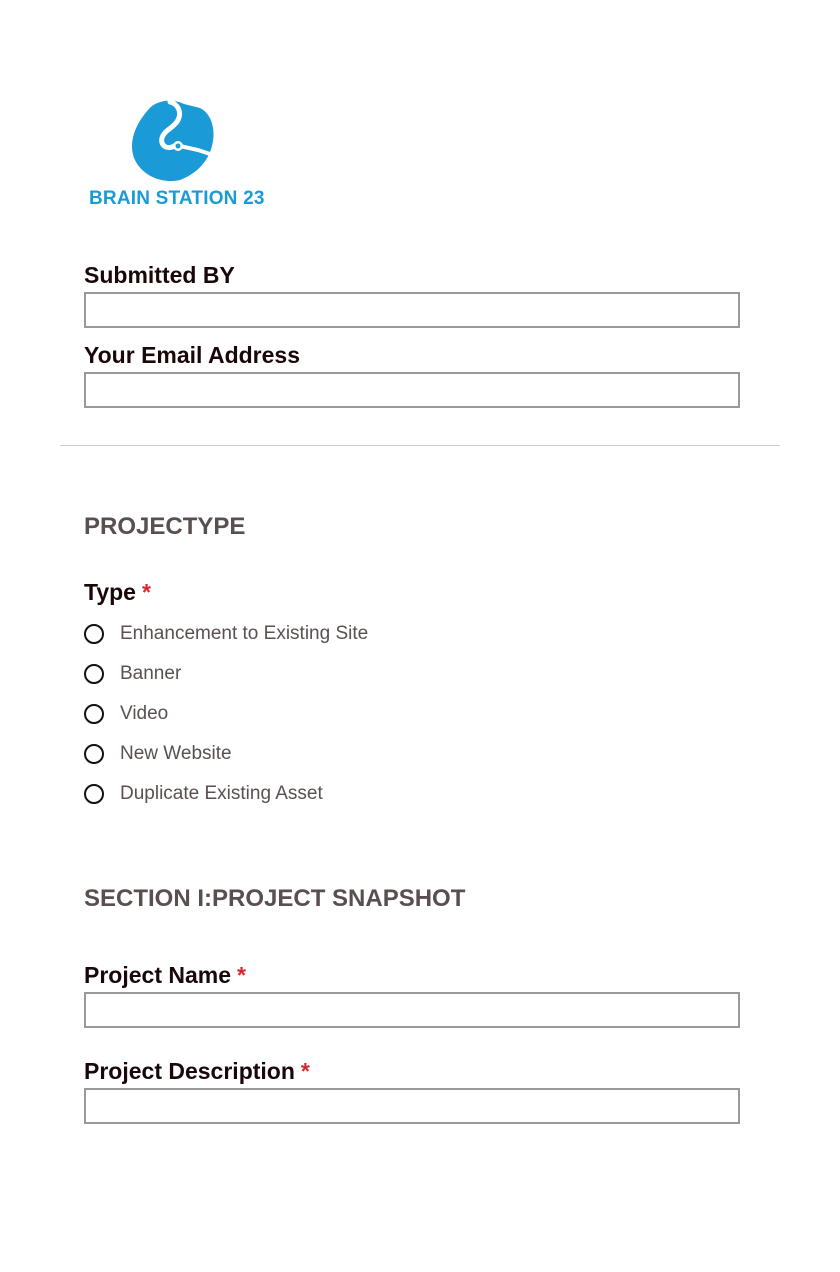  Describe the element at coordinates (189, 1071) in the screenshot. I see `project-description-label-text: Project Description` at that location.